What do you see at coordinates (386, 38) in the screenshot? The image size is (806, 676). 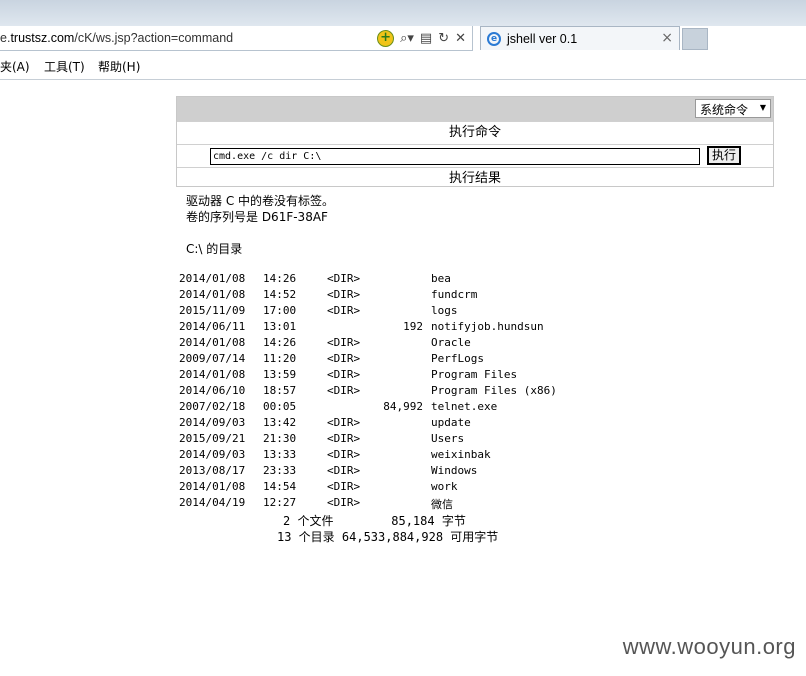 I see `compatibility-icon: +` at bounding box center [386, 38].